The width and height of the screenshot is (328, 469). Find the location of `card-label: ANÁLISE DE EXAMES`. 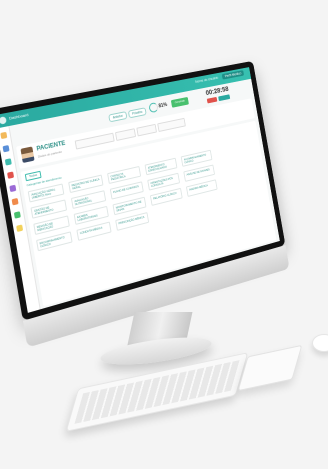

card-label: ANÁLISE DE EXAMES is located at coordinates (198, 172).